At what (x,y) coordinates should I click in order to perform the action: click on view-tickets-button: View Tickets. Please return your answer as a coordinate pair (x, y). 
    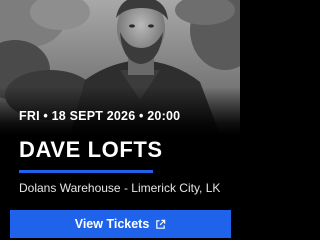
    Looking at the image, I should click on (120, 224).